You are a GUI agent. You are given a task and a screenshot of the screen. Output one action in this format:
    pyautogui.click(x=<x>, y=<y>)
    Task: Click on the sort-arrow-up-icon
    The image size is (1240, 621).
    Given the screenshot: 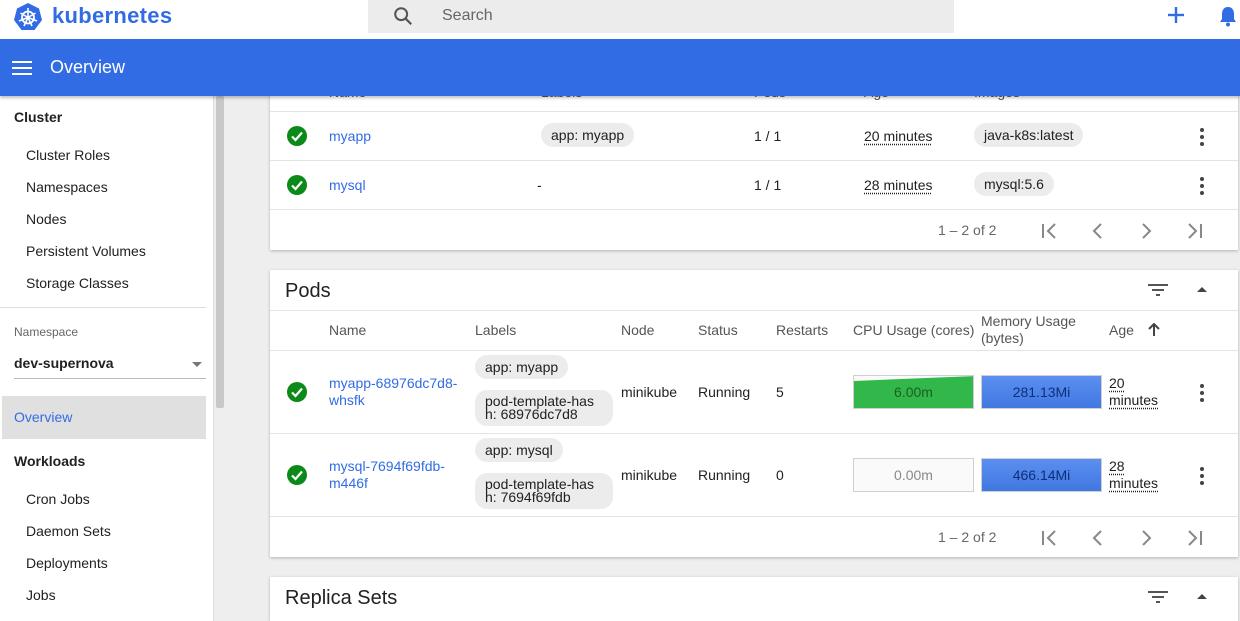 What is the action you would take?
    pyautogui.click(x=1154, y=329)
    